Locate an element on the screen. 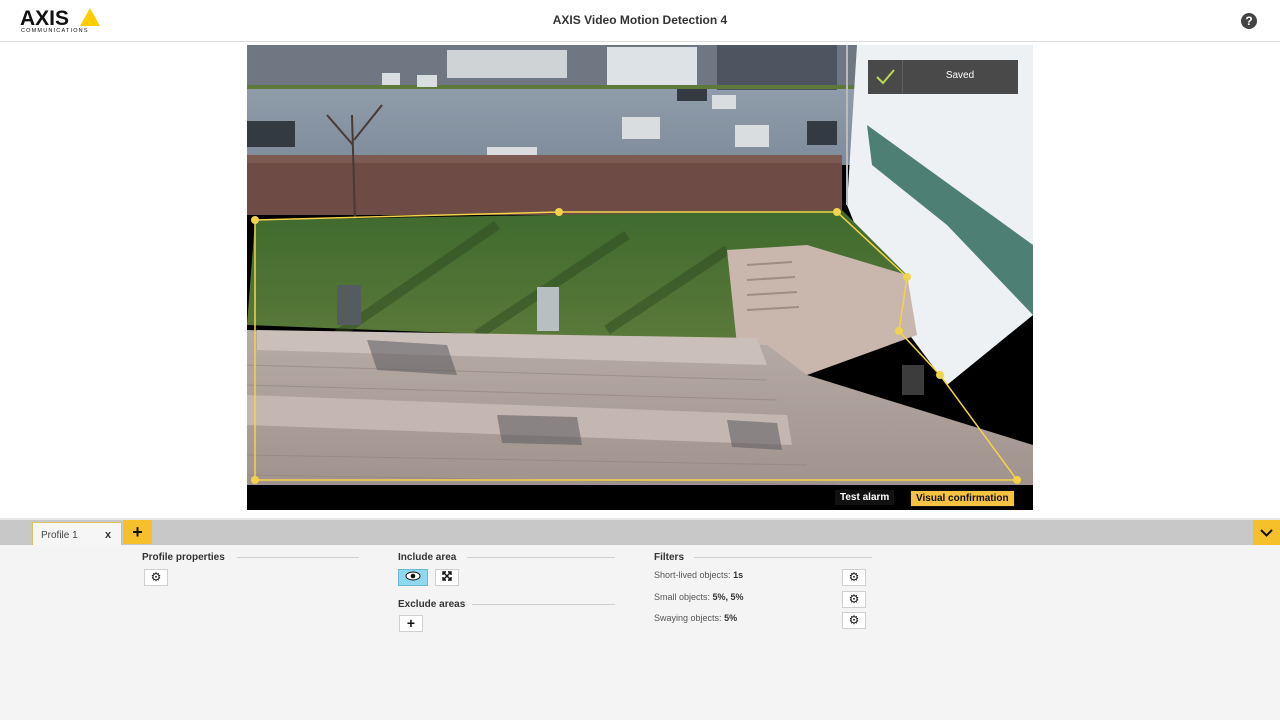 The height and width of the screenshot is (720, 1280). tab-profile-1: Profile 1 x is located at coordinates (77, 533).